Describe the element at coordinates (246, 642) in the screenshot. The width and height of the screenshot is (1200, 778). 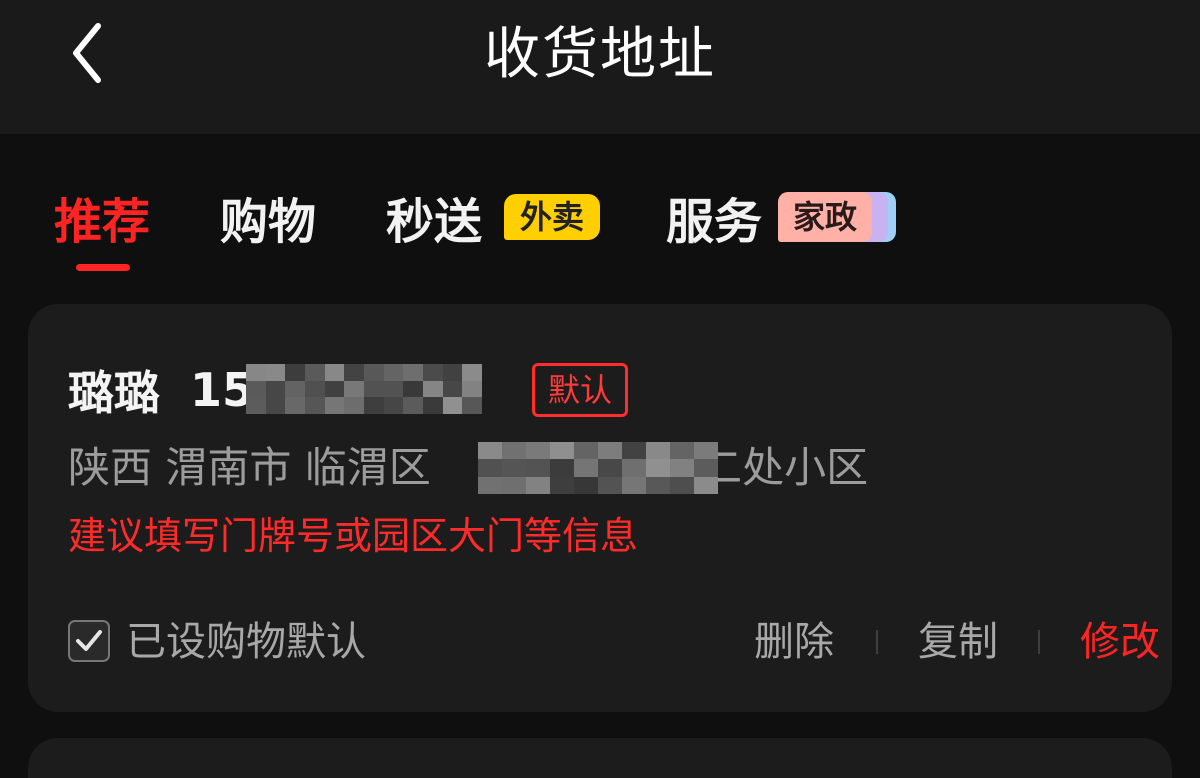
I see `shopping-default-label: 已设购物默认` at that location.